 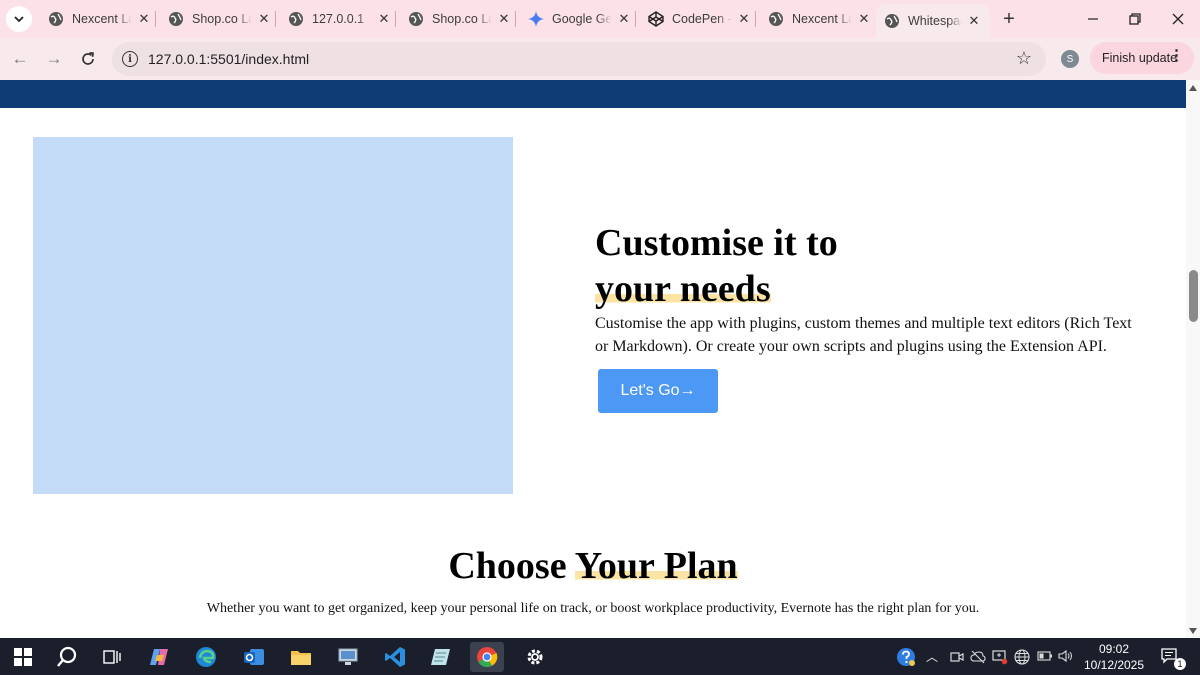 I want to click on tab-search-button, so click(x=19, y=19).